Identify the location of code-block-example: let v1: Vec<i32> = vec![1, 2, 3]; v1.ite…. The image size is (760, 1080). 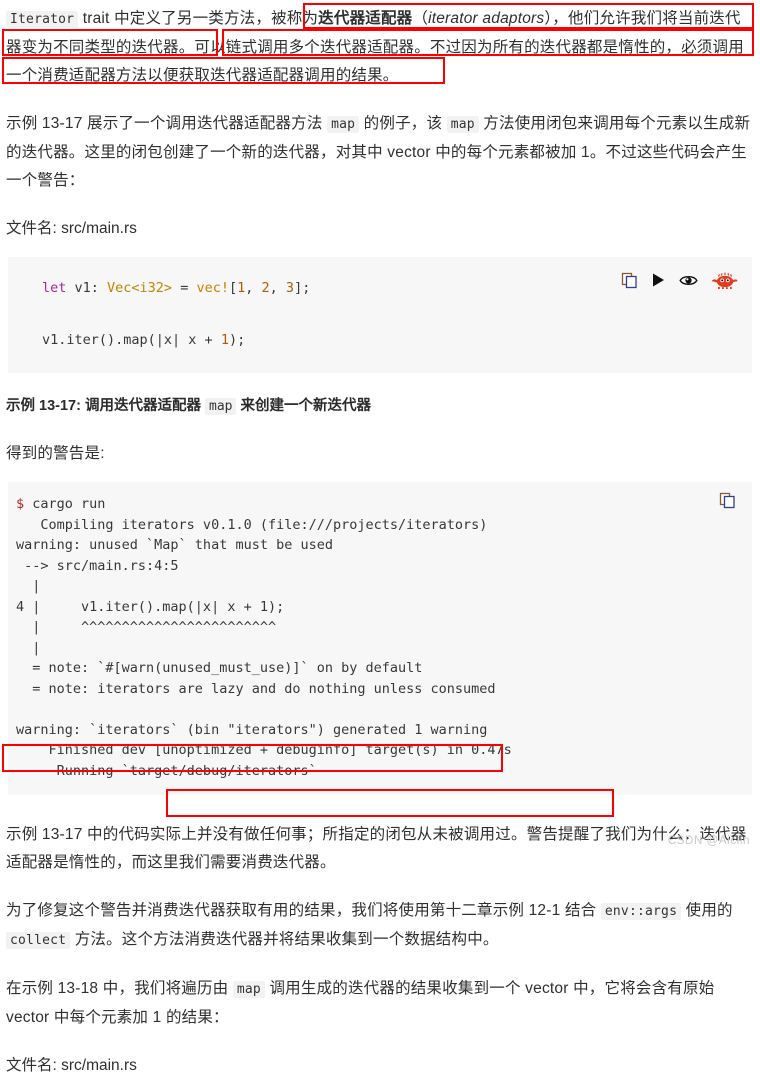
(380, 315).